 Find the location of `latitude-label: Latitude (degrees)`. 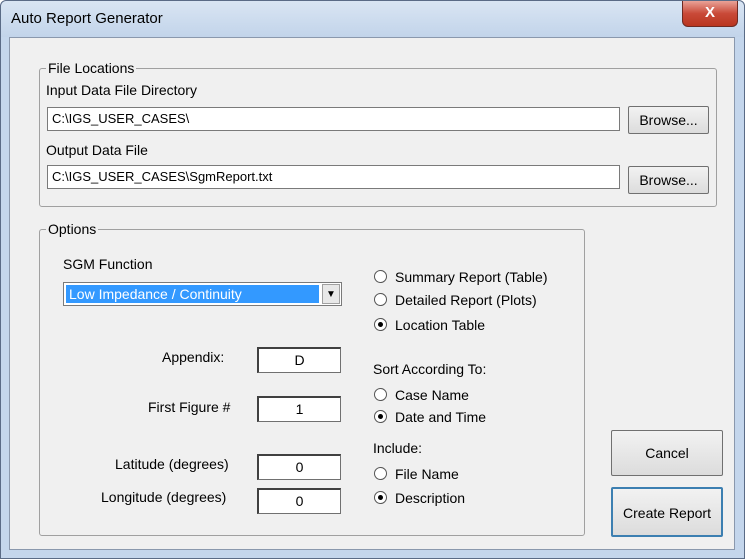

latitude-label: Latitude (degrees) is located at coordinates (172, 464).